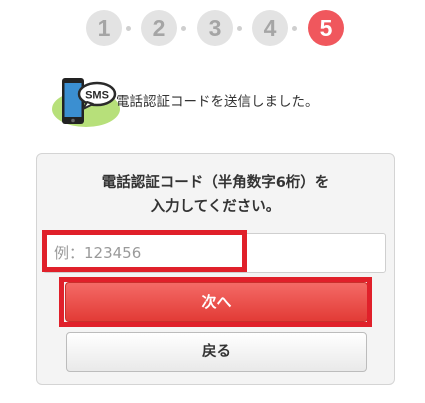  I want to click on step-indicator: 1 2 3 4 5, so click(216, 28).